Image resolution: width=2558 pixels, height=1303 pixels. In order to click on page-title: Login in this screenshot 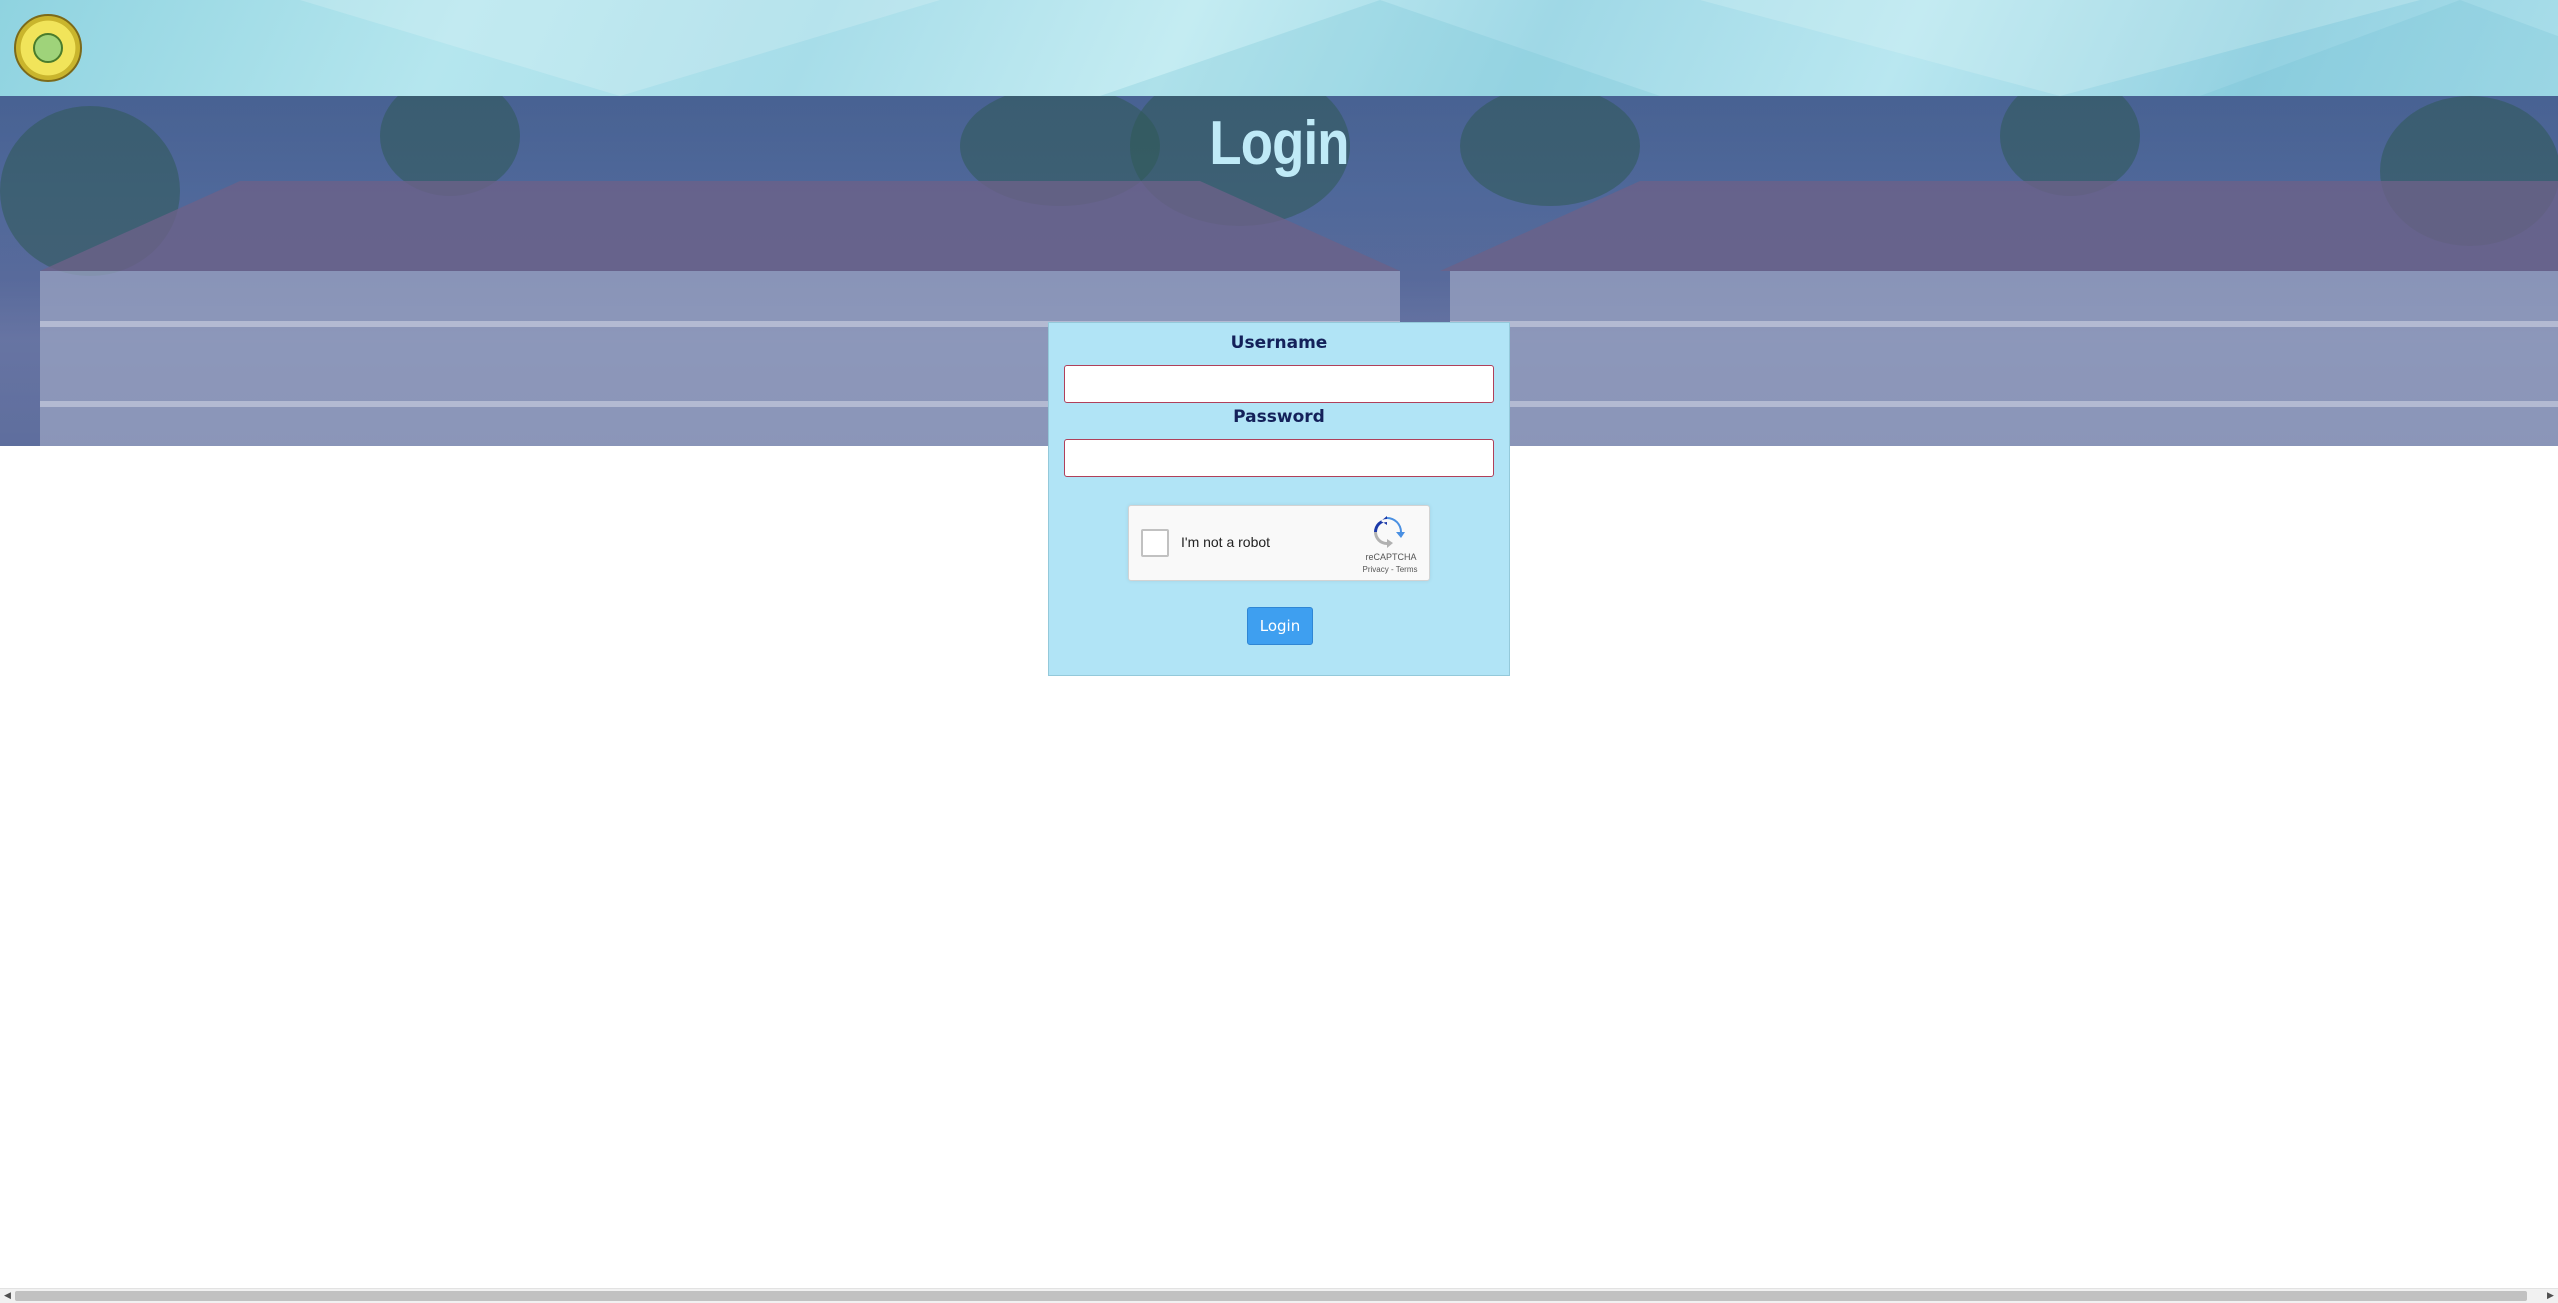, I will do `click(1279, 143)`.